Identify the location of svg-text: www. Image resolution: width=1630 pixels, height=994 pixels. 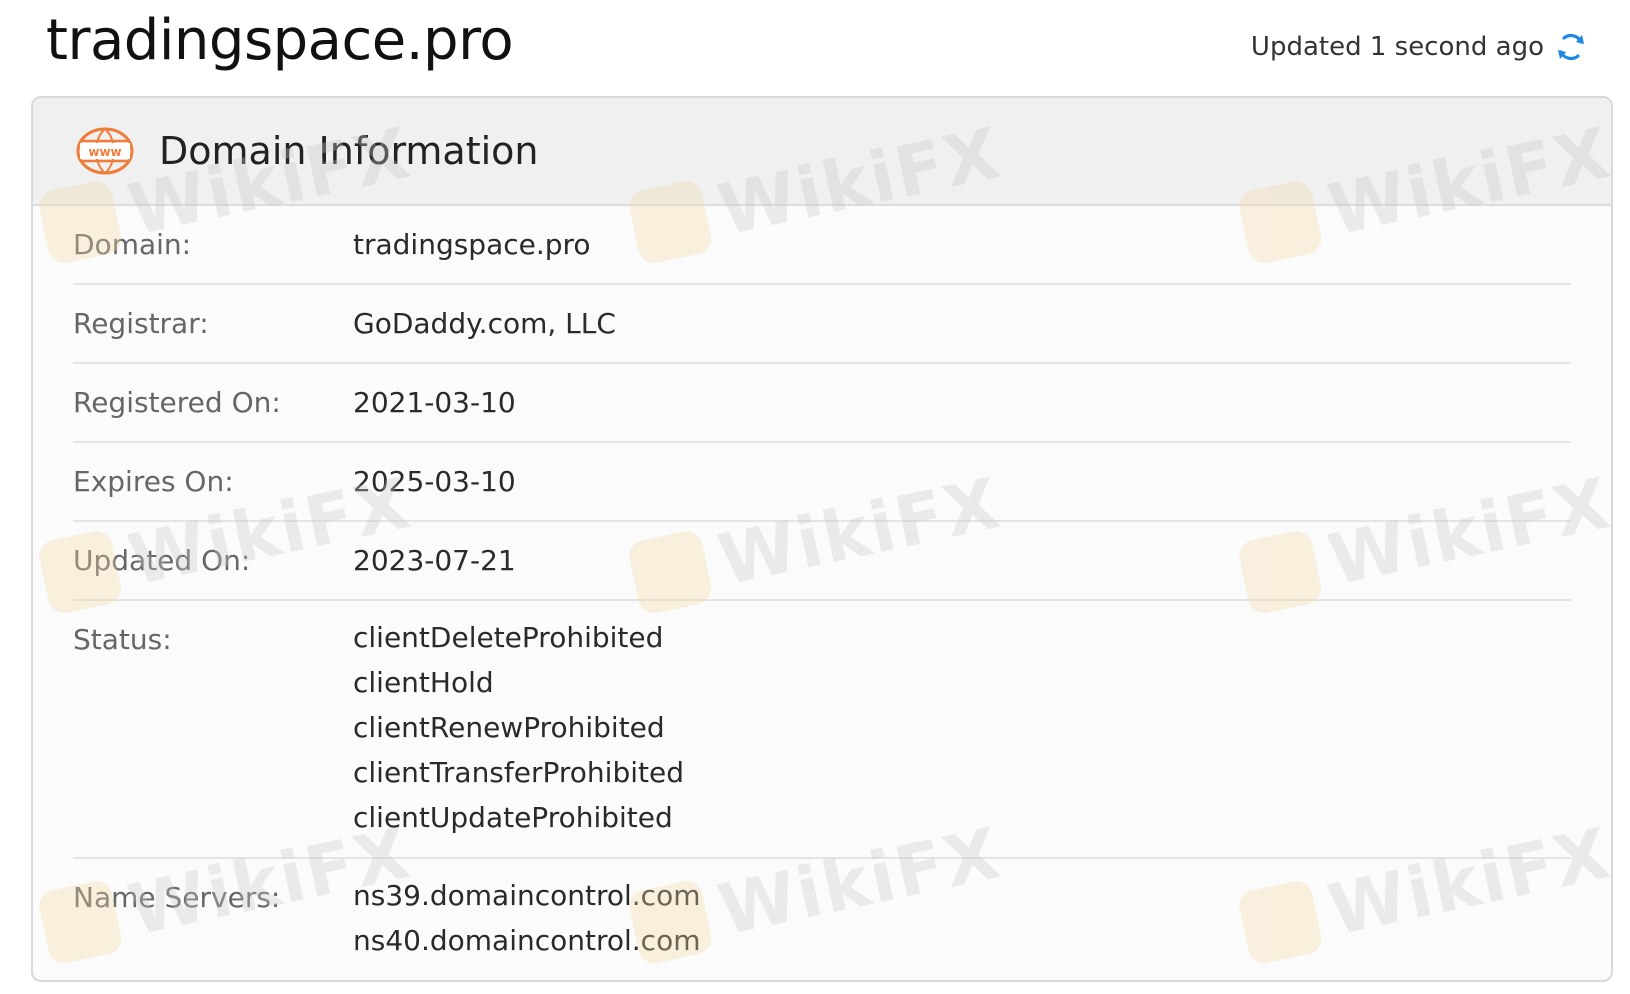
(104, 152).